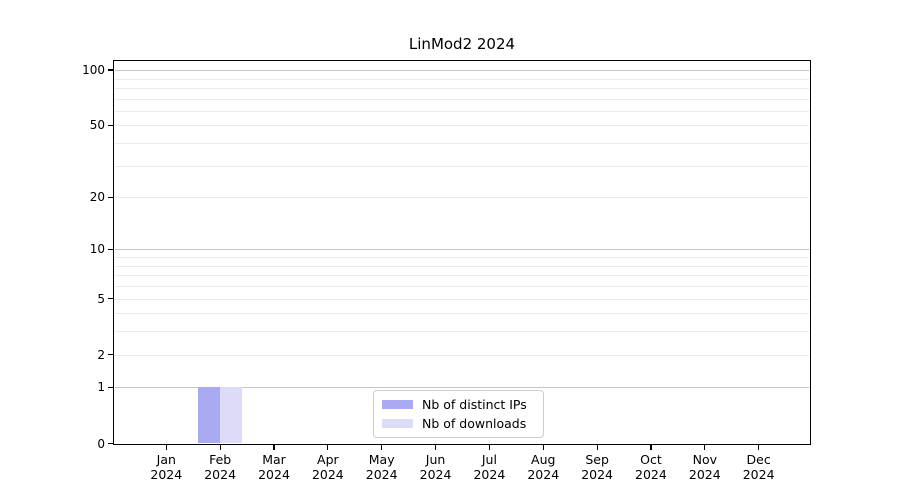  I want to click on legend-label-downloads: Nb of downloads, so click(474, 423).